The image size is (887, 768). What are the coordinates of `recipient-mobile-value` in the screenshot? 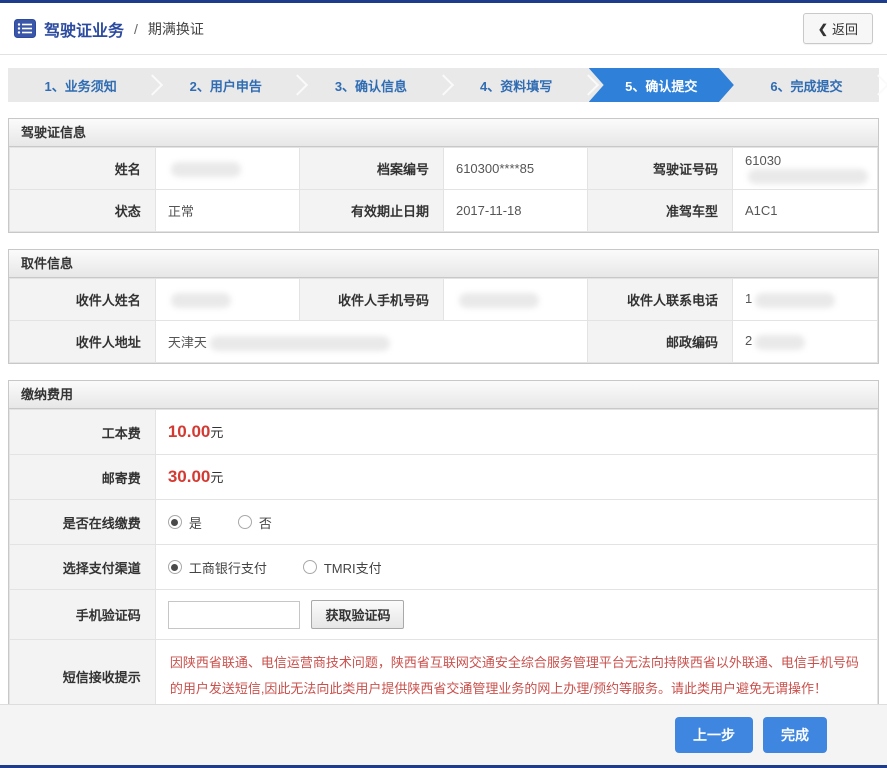 It's located at (515, 299).